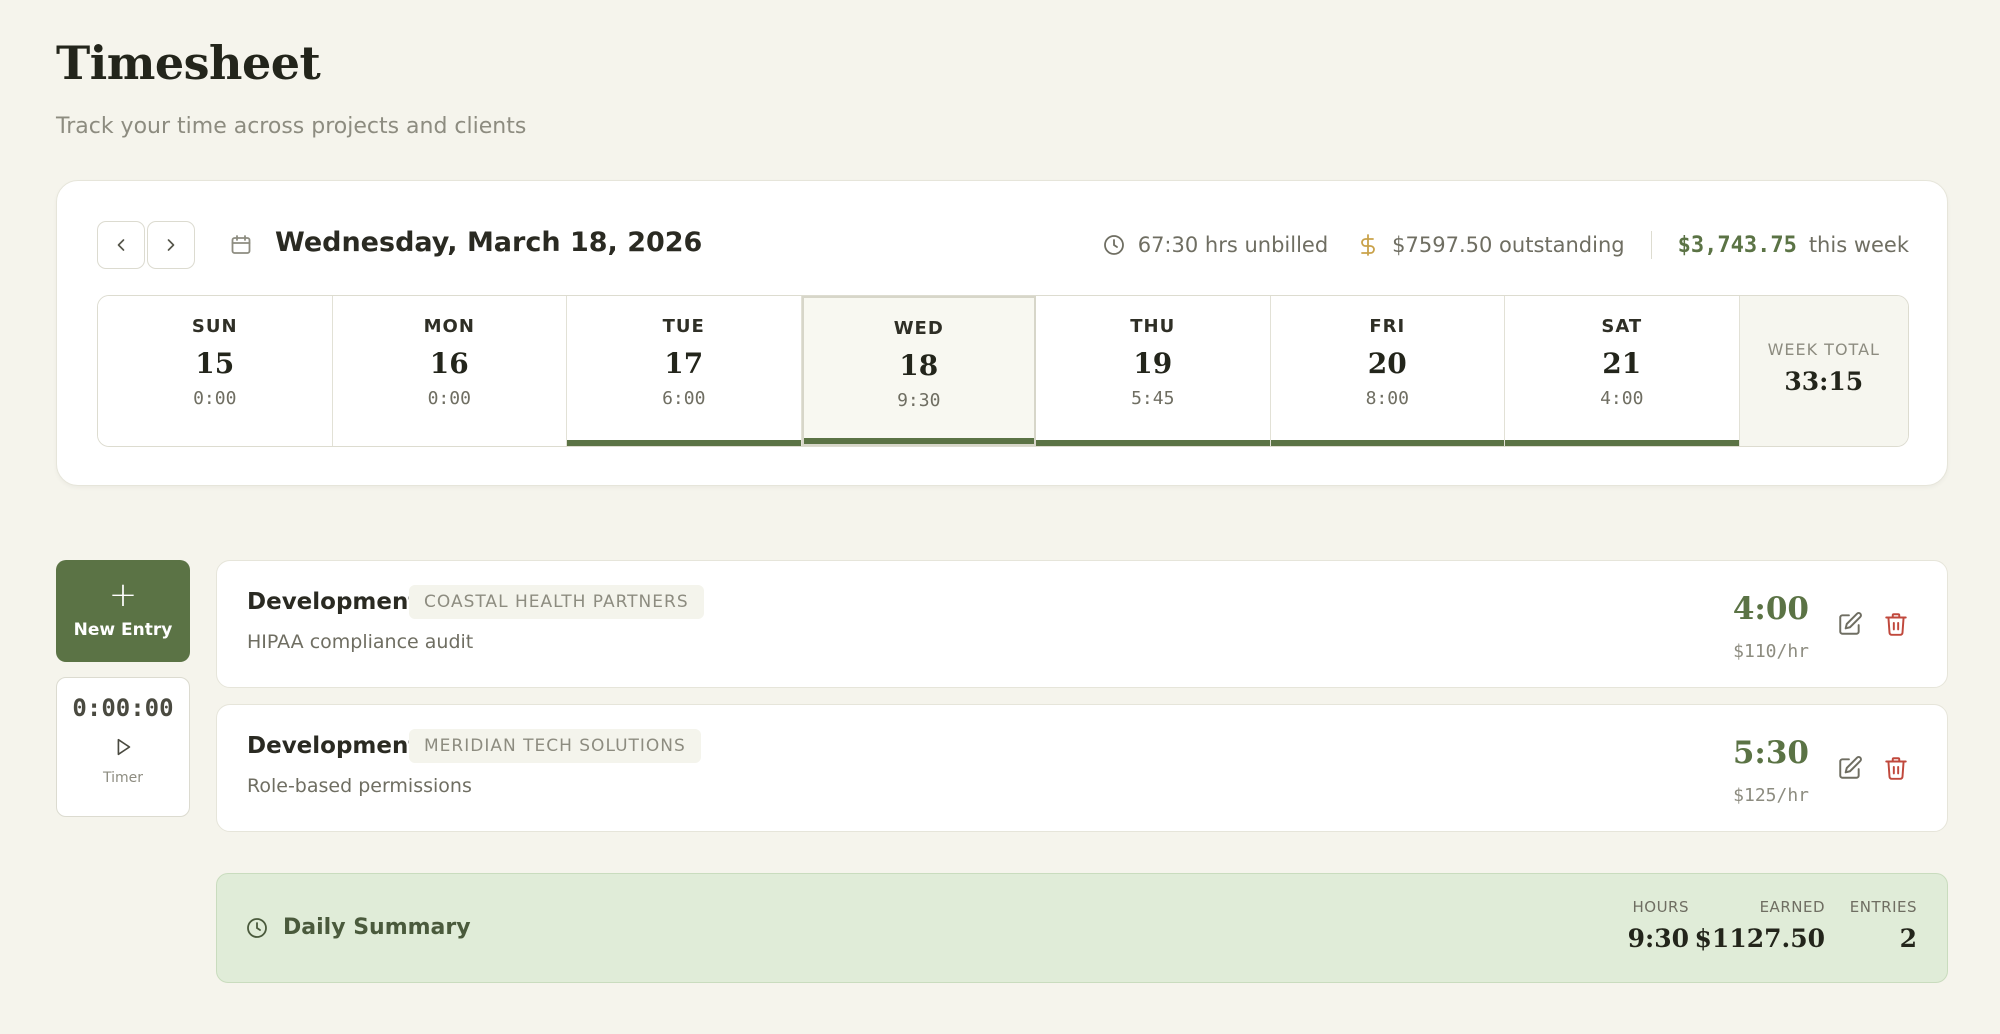 This screenshot has height=1034, width=2000. I want to click on chevron-right-icon, so click(171, 245).